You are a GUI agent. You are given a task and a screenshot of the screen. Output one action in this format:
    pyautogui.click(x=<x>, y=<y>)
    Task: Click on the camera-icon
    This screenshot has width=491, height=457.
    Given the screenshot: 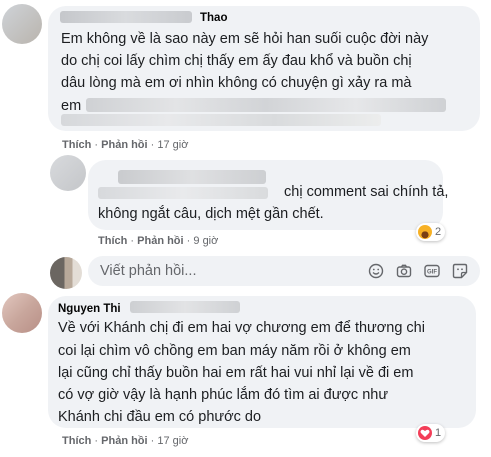 What is the action you would take?
    pyautogui.click(x=404, y=271)
    